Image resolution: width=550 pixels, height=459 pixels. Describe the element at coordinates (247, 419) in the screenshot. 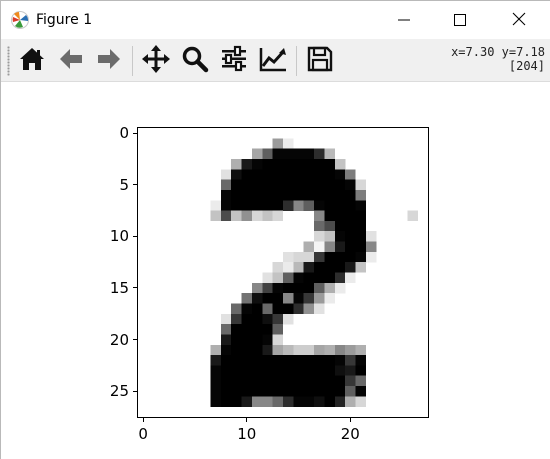

I see `x-tick-mark` at that location.